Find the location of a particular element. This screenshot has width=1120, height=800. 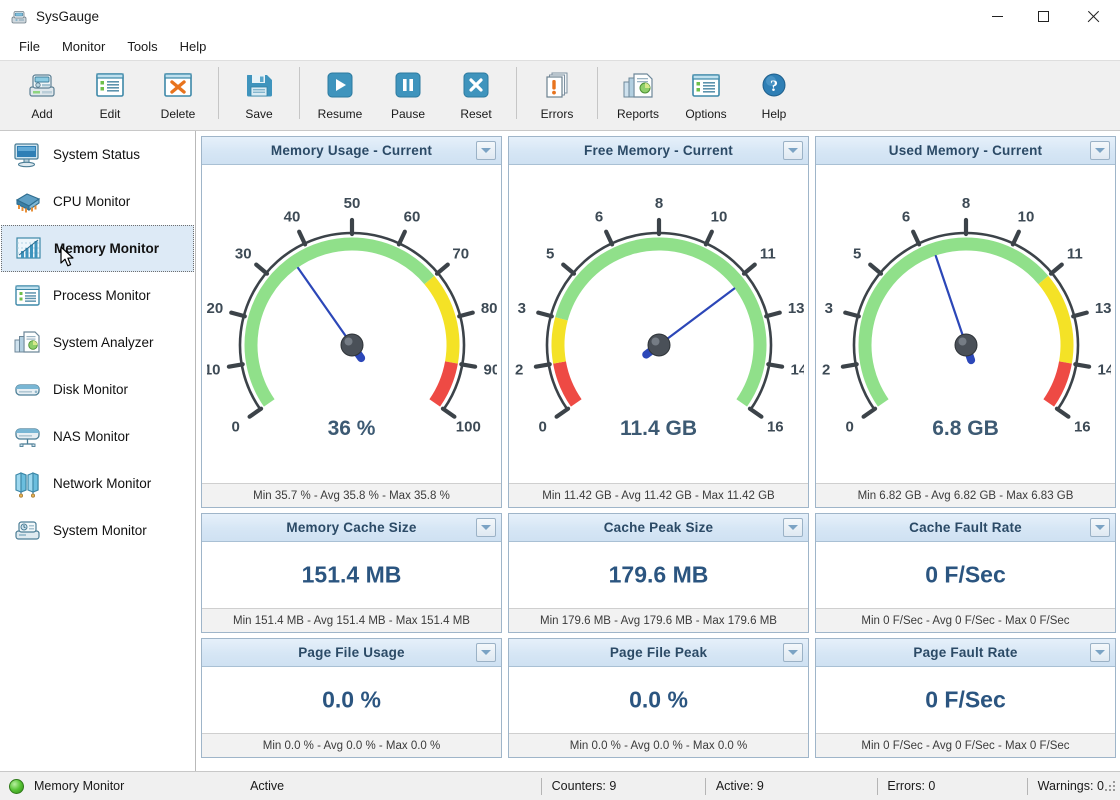

svg-text: 11 is located at coordinates (1074, 254).